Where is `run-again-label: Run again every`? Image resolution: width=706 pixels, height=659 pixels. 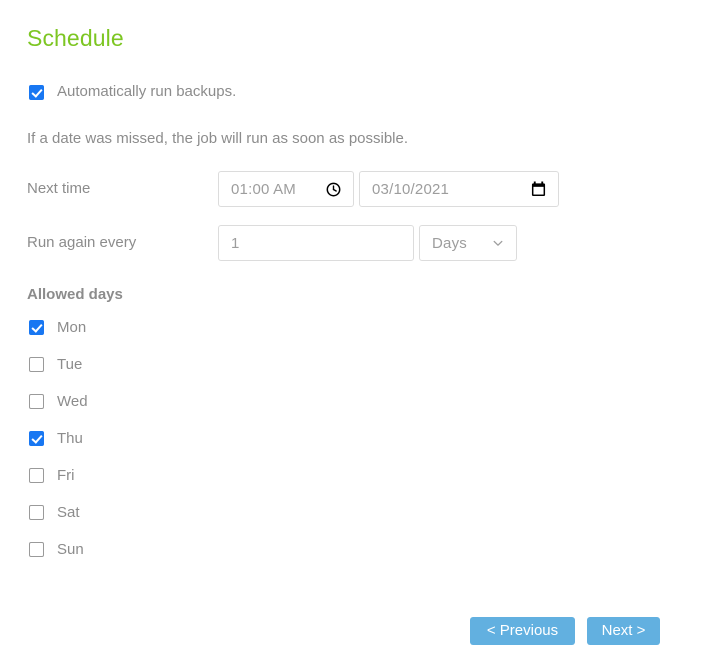 run-again-label: Run again every is located at coordinates (82, 242).